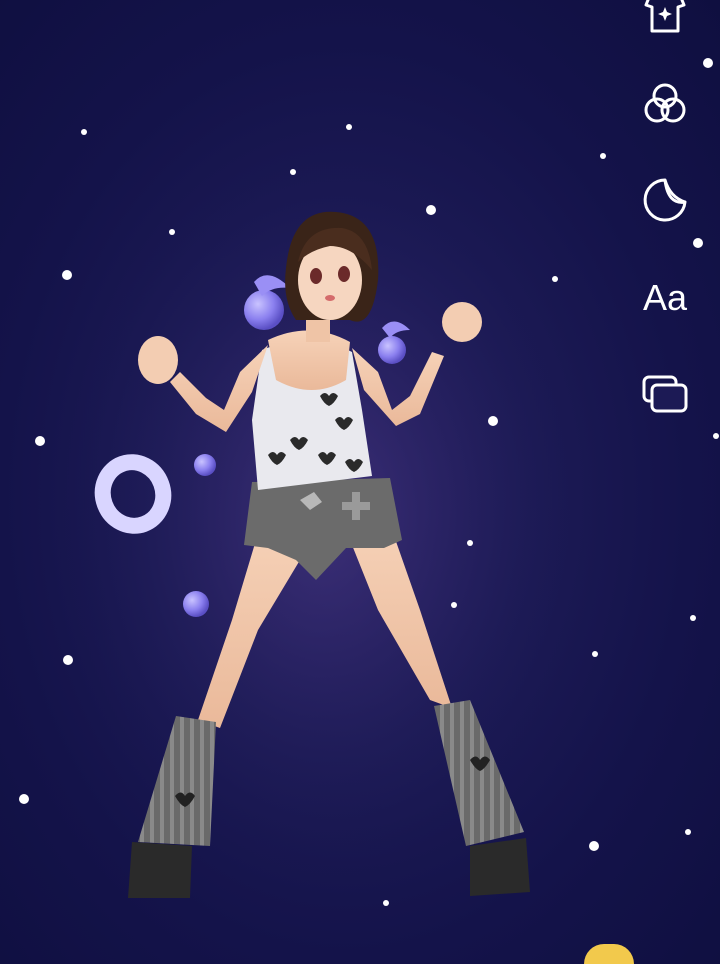 Image resolution: width=720 pixels, height=964 pixels. I want to click on sticker-button, so click(665, 200).